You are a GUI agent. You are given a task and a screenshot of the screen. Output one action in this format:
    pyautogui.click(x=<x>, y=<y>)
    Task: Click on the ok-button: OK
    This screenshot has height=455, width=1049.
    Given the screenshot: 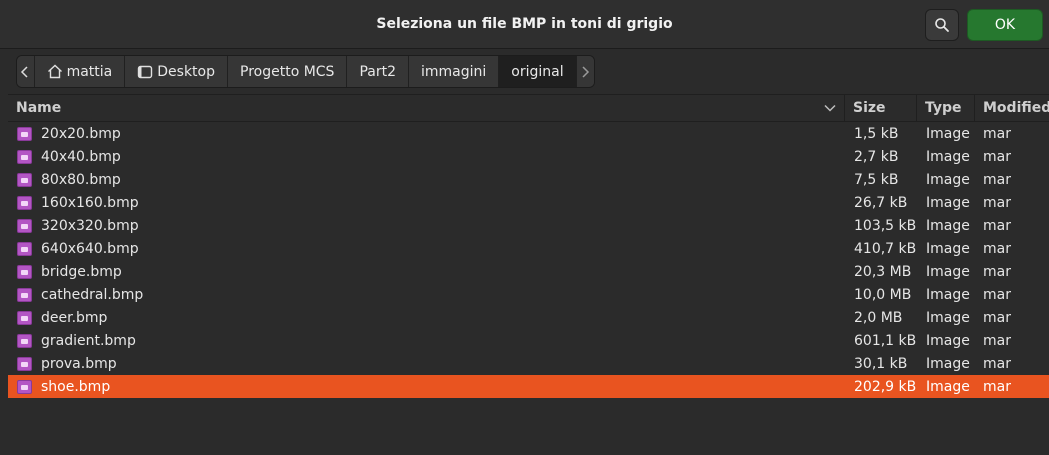 What is the action you would take?
    pyautogui.click(x=1005, y=25)
    